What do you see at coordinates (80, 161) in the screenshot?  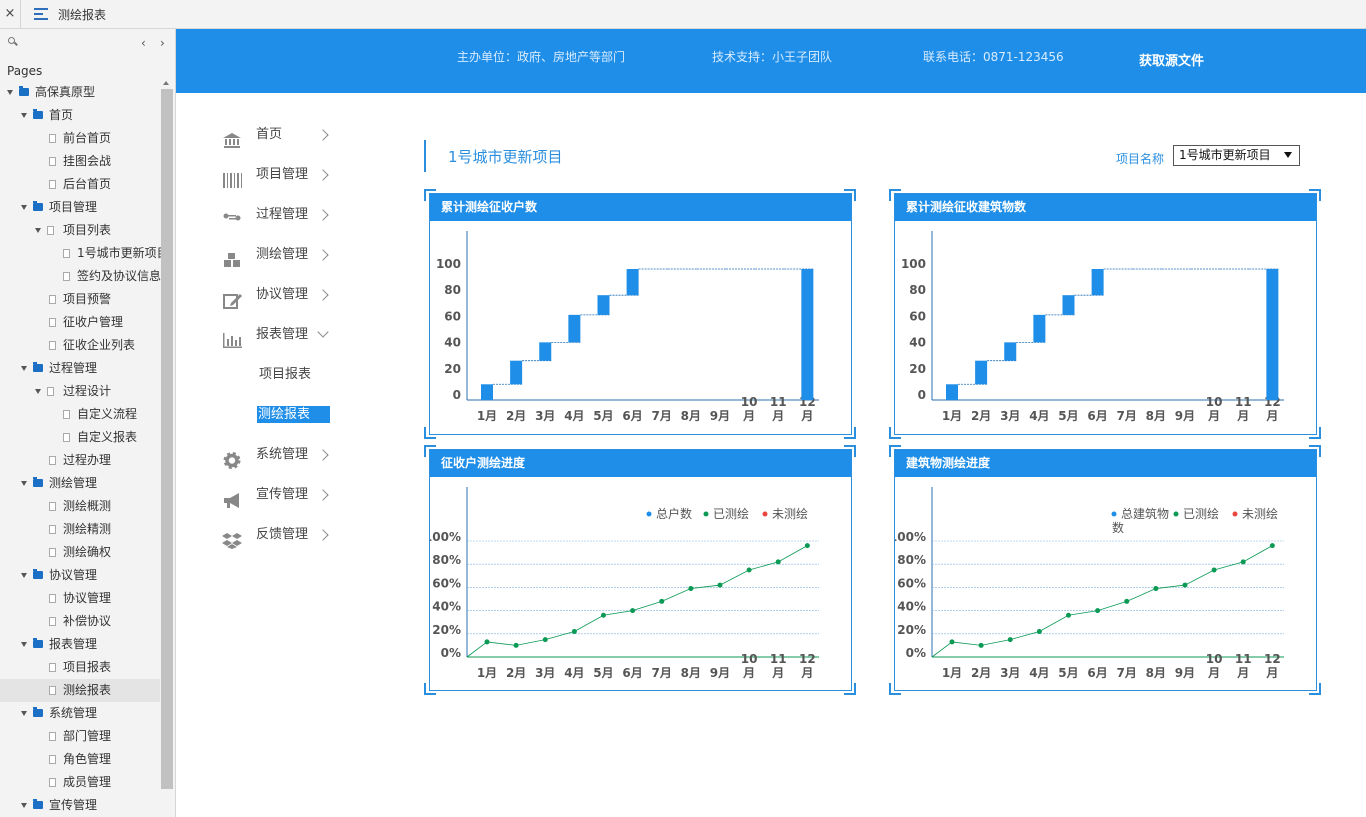 I see `tree-item: 挂图会战` at bounding box center [80, 161].